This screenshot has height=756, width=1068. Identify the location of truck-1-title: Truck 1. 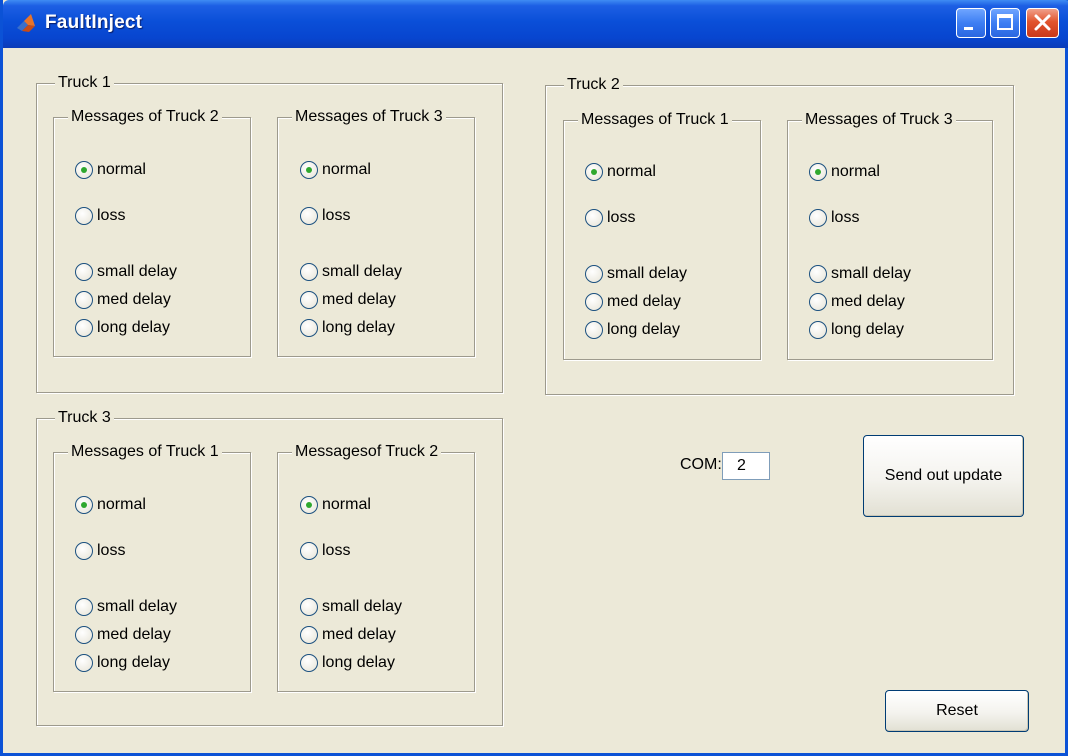
(84, 83).